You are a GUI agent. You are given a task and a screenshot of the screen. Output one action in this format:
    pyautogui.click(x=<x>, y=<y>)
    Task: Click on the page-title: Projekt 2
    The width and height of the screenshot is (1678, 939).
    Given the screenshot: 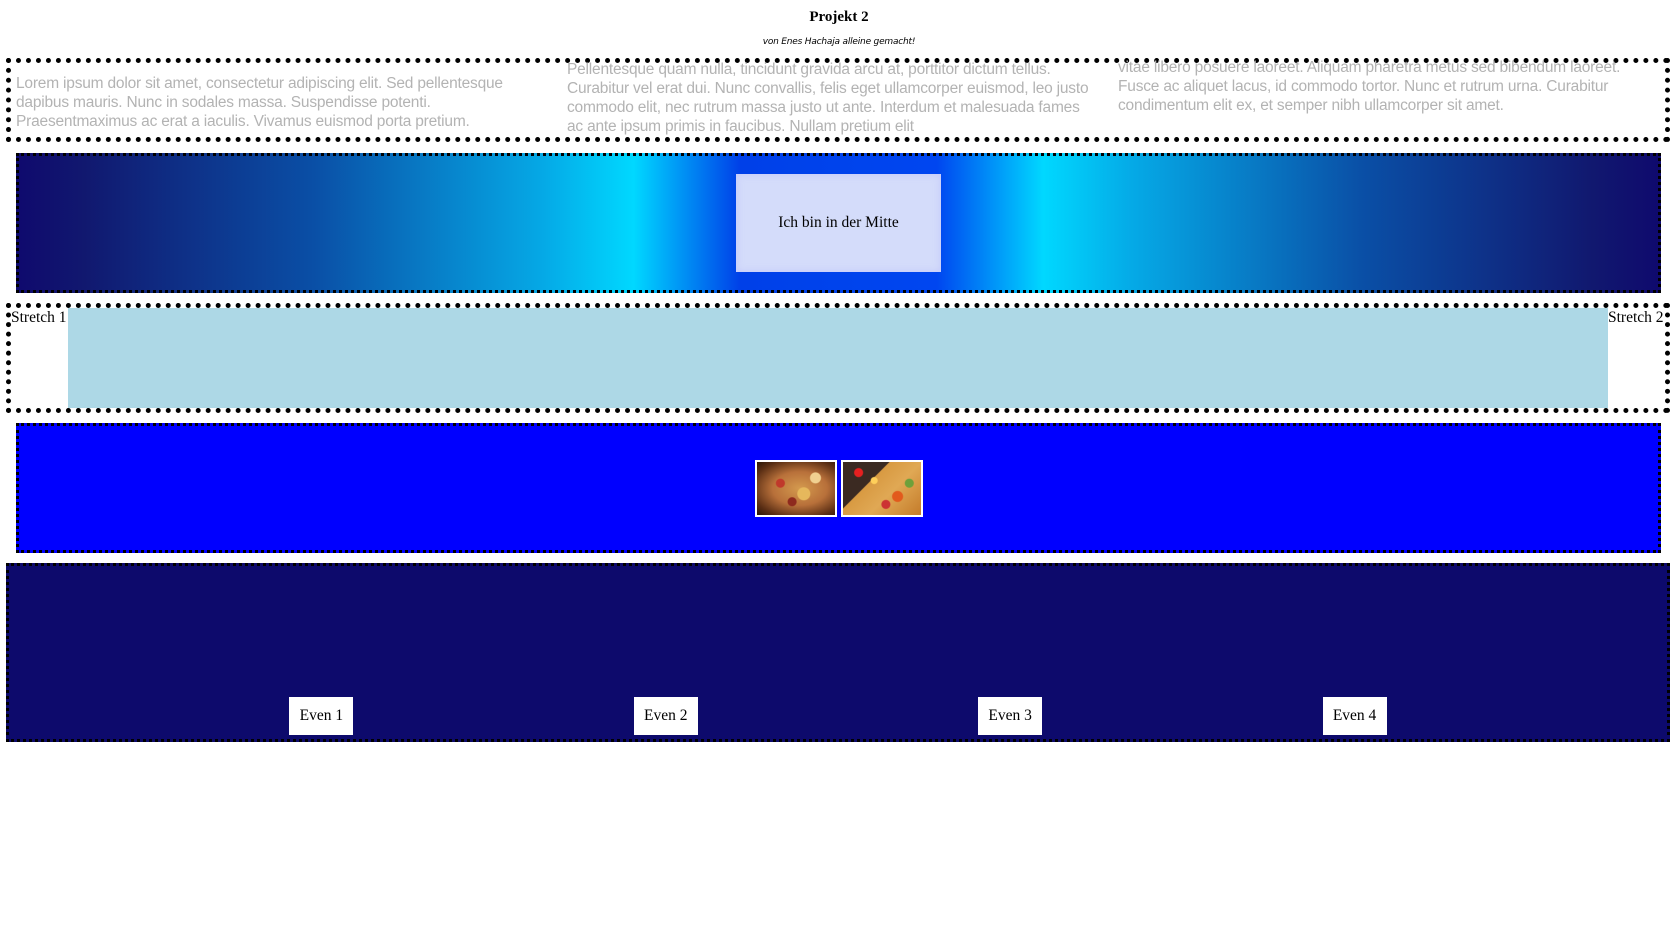 What is the action you would take?
    pyautogui.click(x=839, y=17)
    